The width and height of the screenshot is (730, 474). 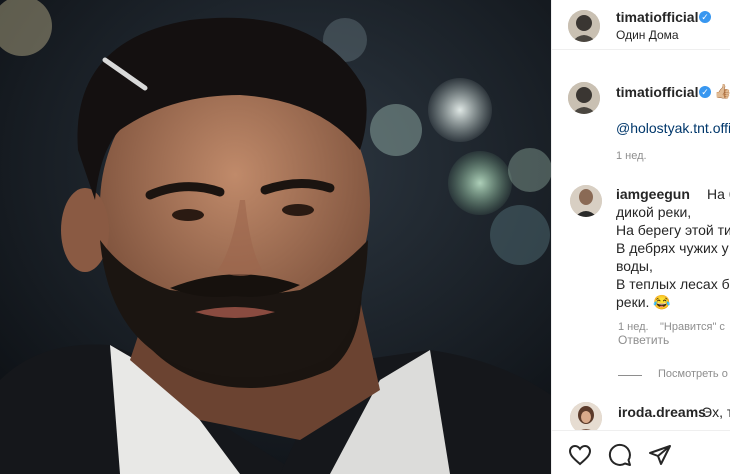 What do you see at coordinates (643, 302) in the screenshot?
I see `comment-text-line: реки. 😂` at bounding box center [643, 302].